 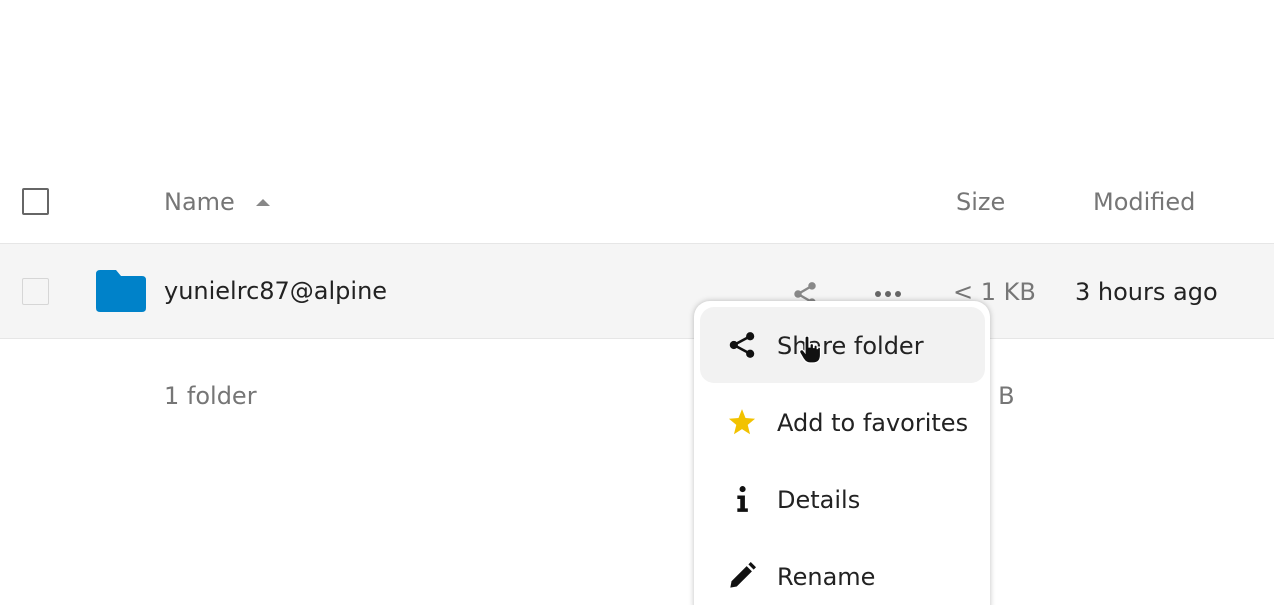 I want to click on summary-count: 1 folder, so click(x=210, y=396).